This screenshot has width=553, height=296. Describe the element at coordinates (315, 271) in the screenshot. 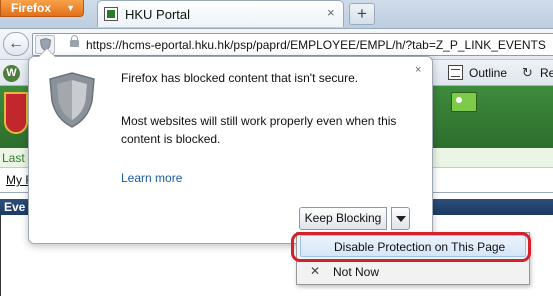

I see `close-icon: ✕` at that location.